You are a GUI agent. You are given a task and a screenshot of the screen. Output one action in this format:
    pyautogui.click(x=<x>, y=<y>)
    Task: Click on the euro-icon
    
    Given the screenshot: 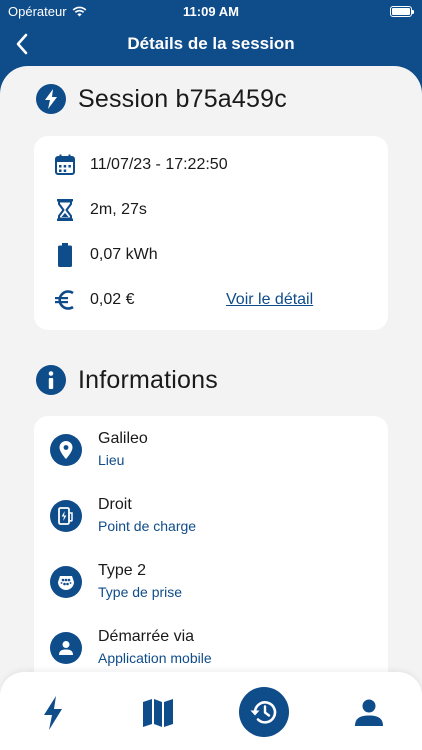 What is the action you would take?
    pyautogui.click(x=65, y=300)
    